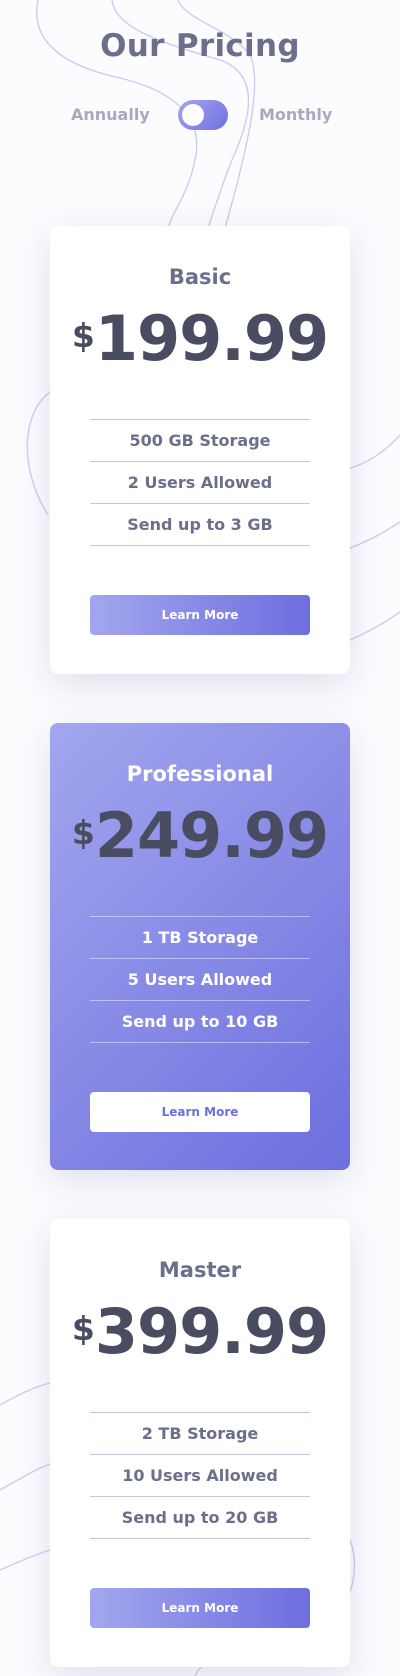 This screenshot has width=400, height=1676. I want to click on monthly-label: Monthly, so click(295, 114).